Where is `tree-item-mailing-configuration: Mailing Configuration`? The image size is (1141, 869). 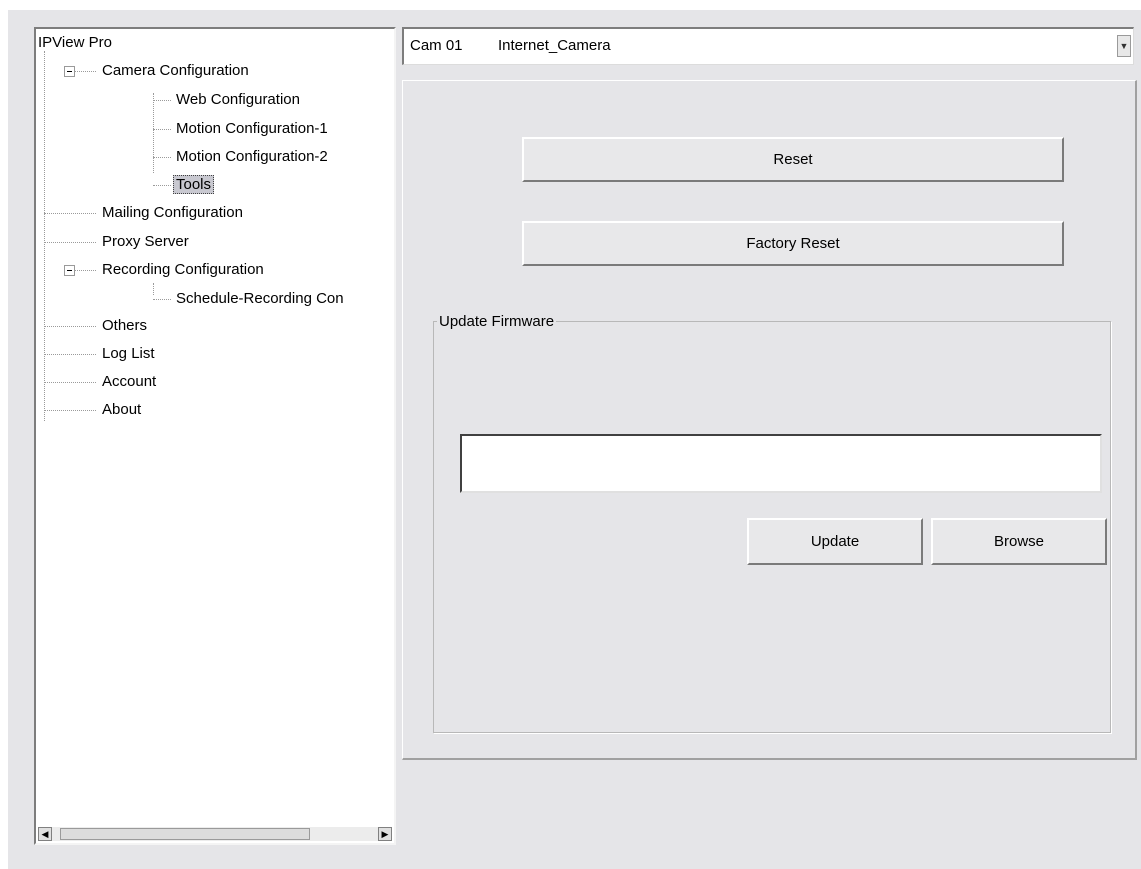
tree-item-mailing-configuration: Mailing Configuration is located at coordinates (172, 214).